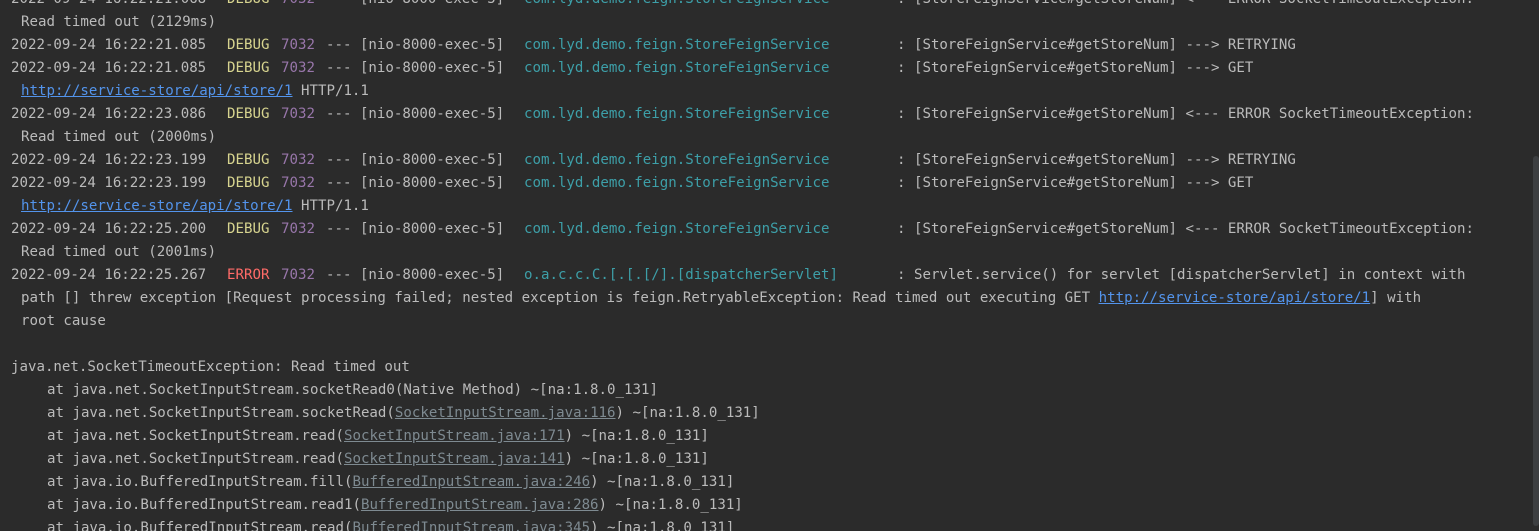 This screenshot has height=531, width=1539. What do you see at coordinates (108, 5) in the screenshot?
I see `log-timestamp: 2022-09-24 16:22:21.068` at bounding box center [108, 5].